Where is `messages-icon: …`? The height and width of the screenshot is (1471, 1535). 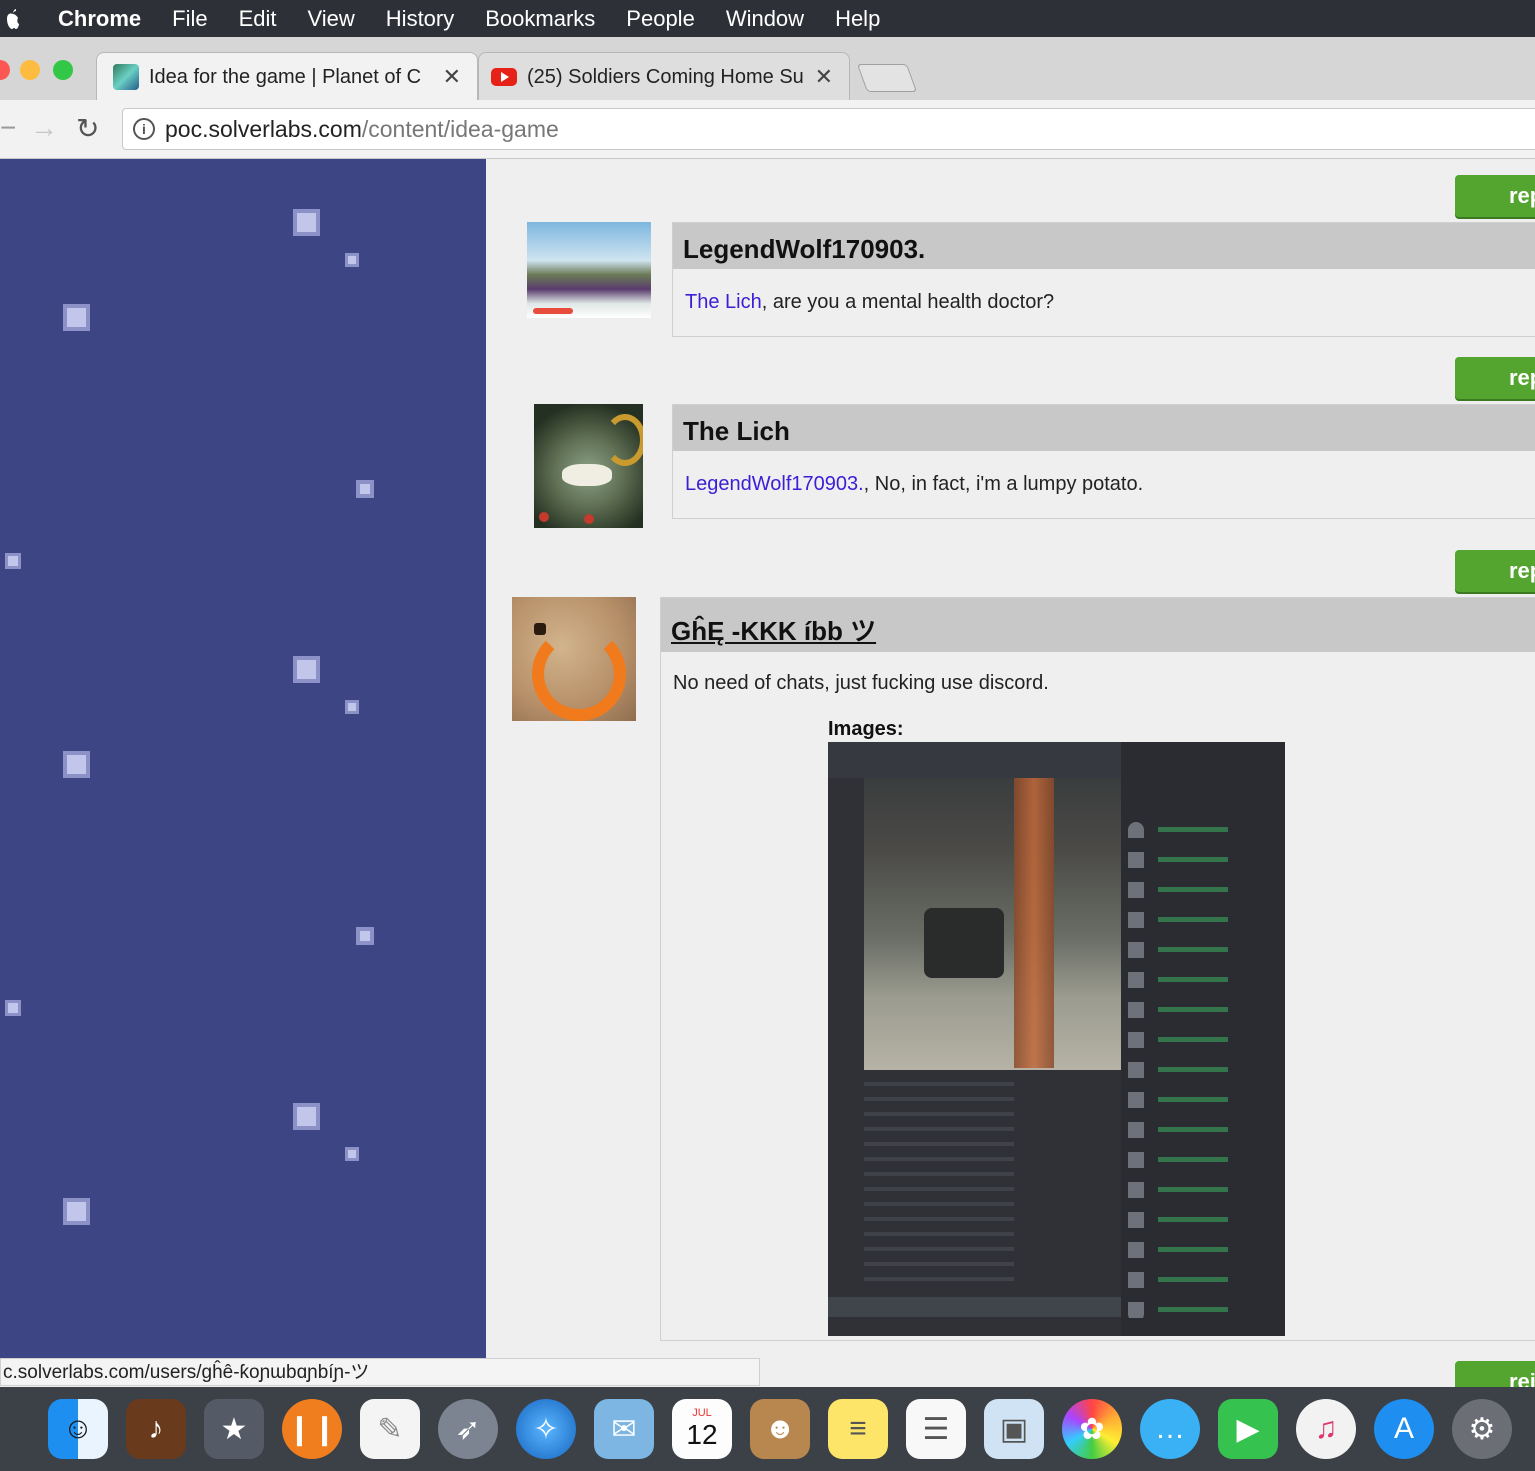
messages-icon: … is located at coordinates (1170, 1429).